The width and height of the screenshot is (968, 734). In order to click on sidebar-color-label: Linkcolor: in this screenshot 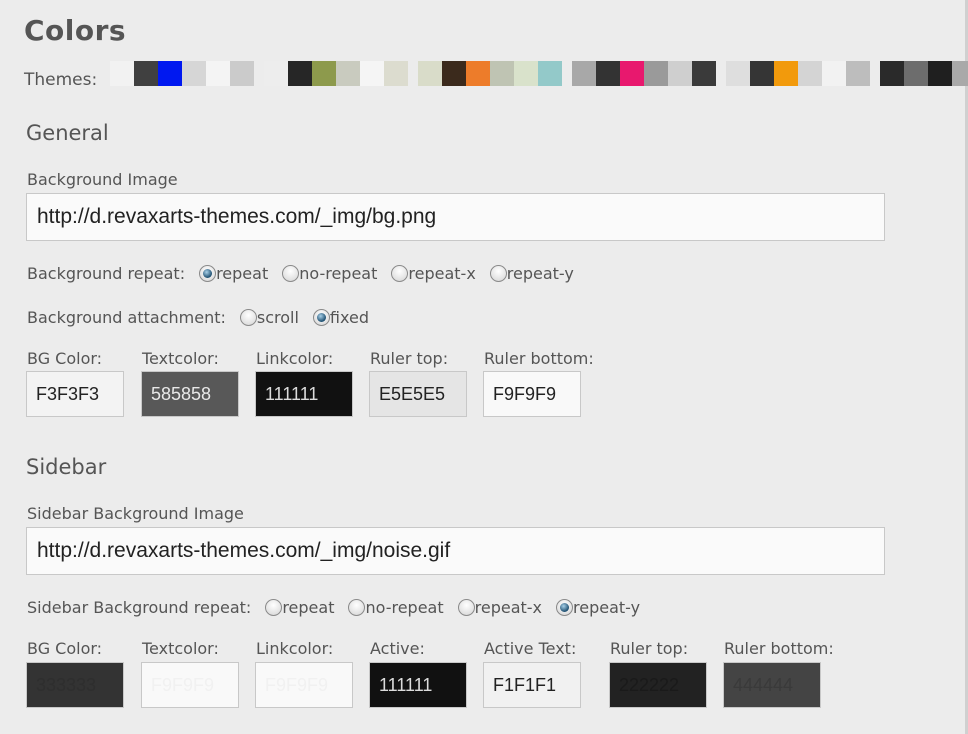, I will do `click(295, 648)`.